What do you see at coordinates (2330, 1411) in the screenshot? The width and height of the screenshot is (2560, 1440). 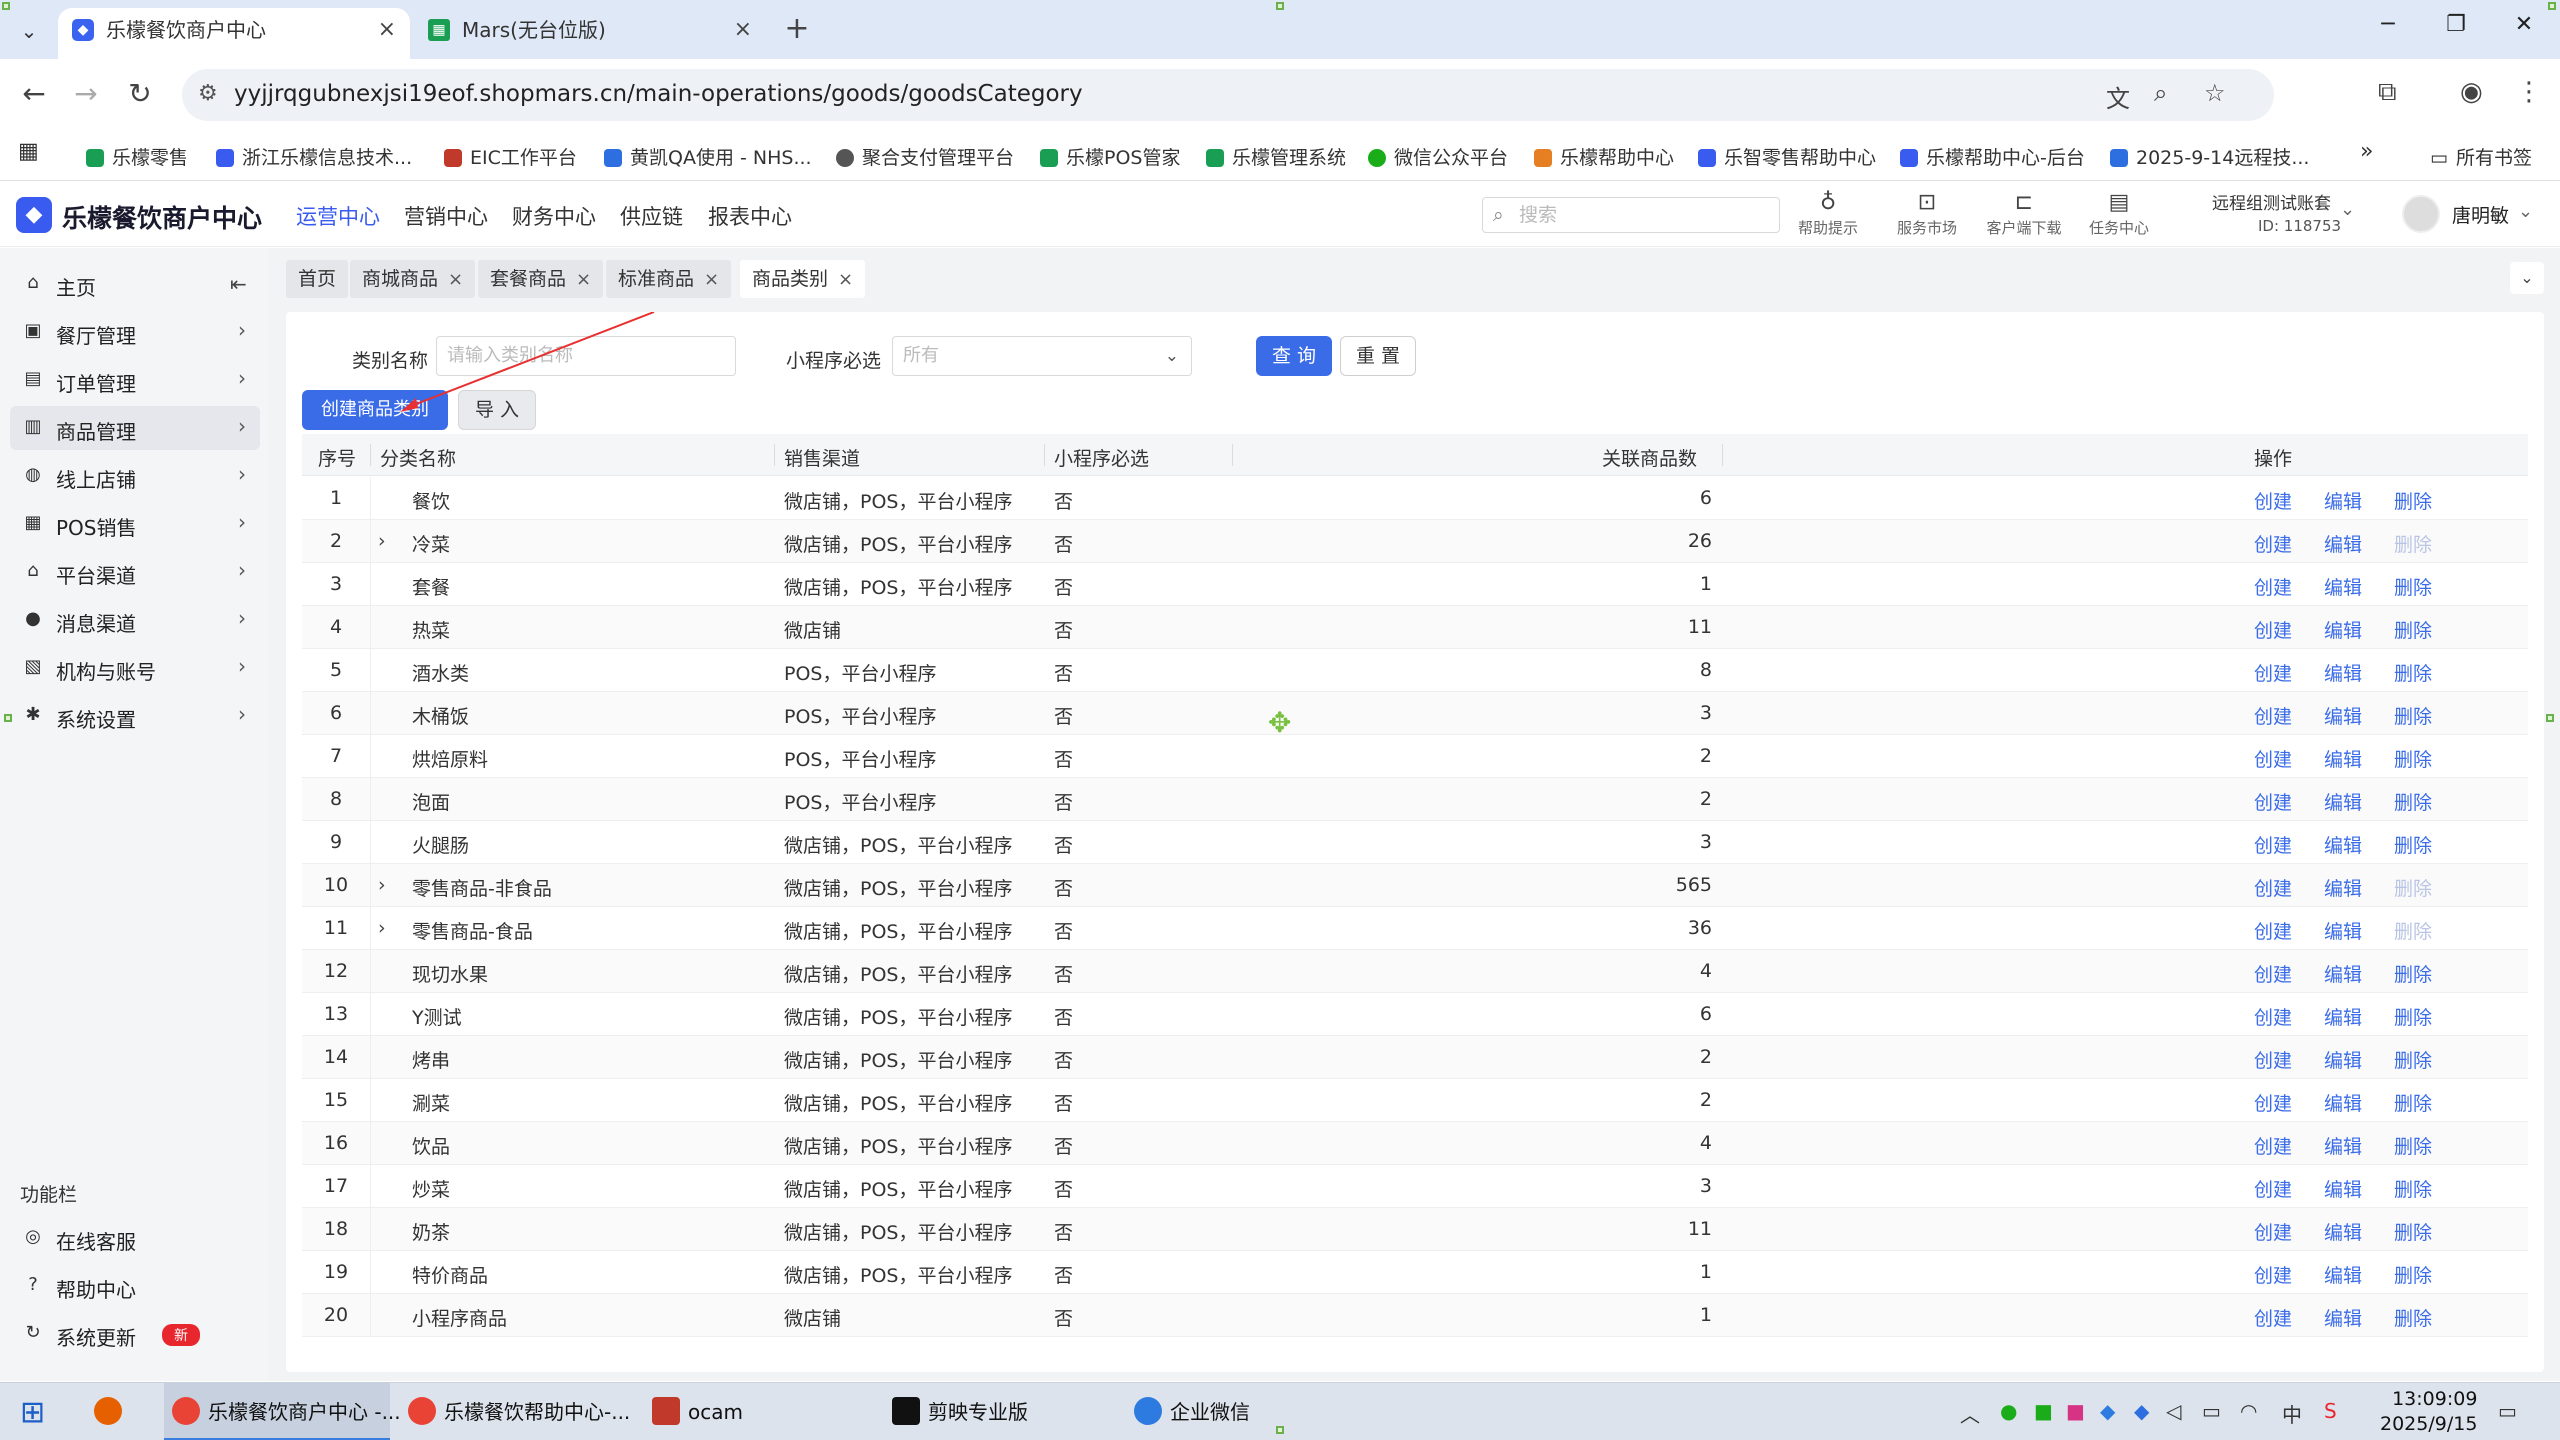 I see `sogou-ime-icon: S` at bounding box center [2330, 1411].